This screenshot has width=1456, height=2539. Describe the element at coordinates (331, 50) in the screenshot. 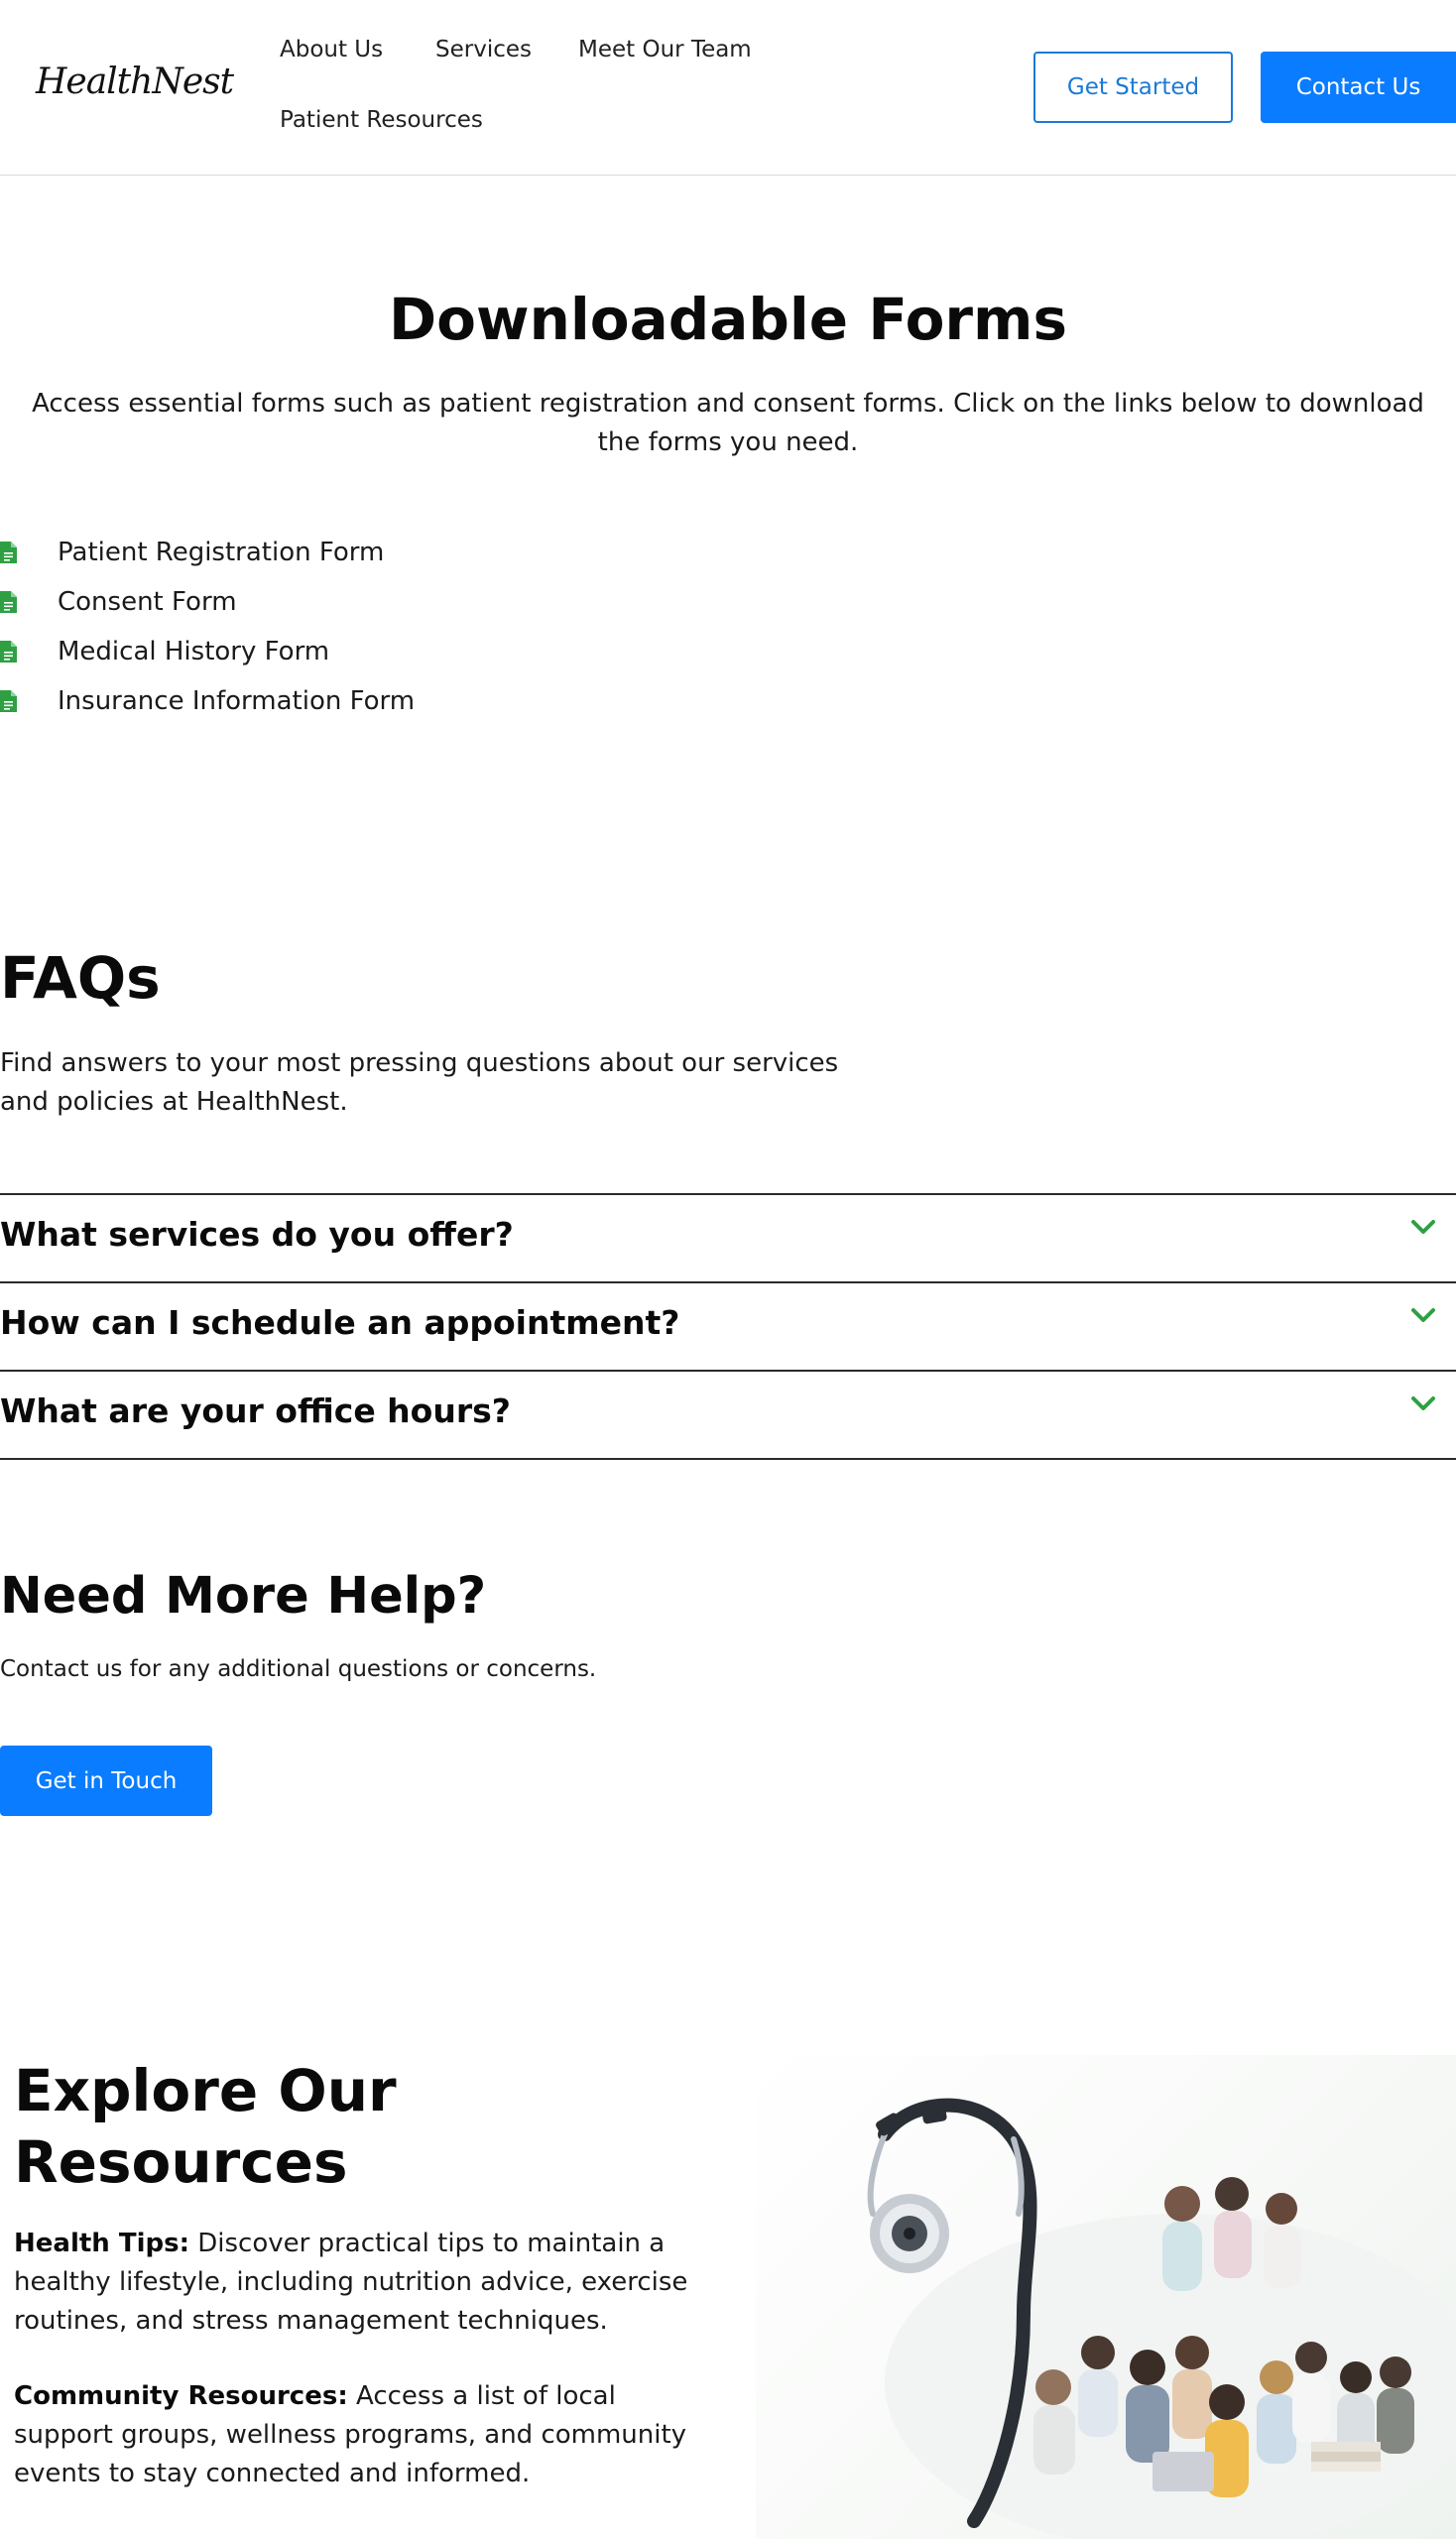

I see `nav-about-us: About Us` at that location.